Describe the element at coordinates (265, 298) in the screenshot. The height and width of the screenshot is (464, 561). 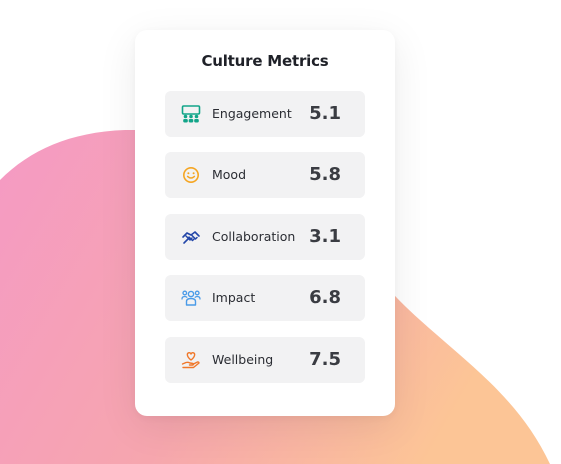
I see `metric-row-impact: Impact 6.8` at that location.